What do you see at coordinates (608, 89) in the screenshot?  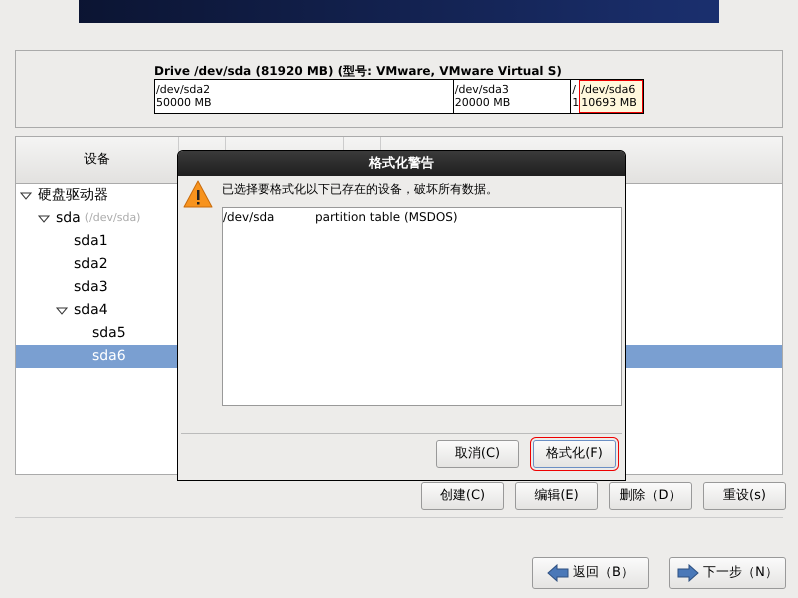 I see `partition-name: /dev/sda6` at bounding box center [608, 89].